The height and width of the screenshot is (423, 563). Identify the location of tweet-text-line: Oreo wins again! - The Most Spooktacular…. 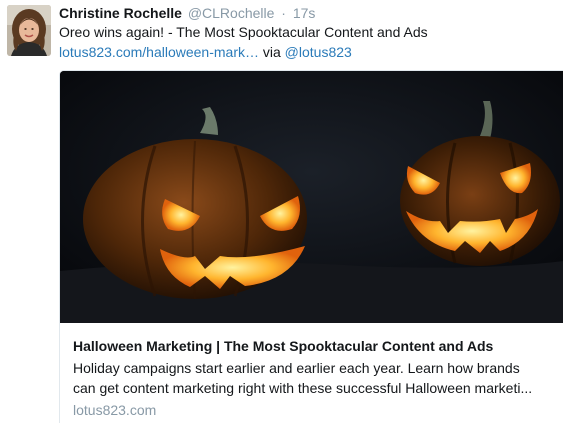
(243, 32).